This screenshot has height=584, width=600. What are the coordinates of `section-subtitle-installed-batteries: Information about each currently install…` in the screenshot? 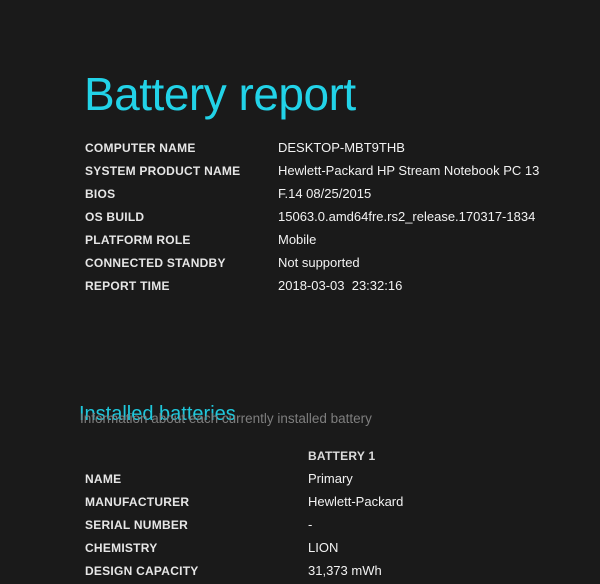 It's located at (226, 418).